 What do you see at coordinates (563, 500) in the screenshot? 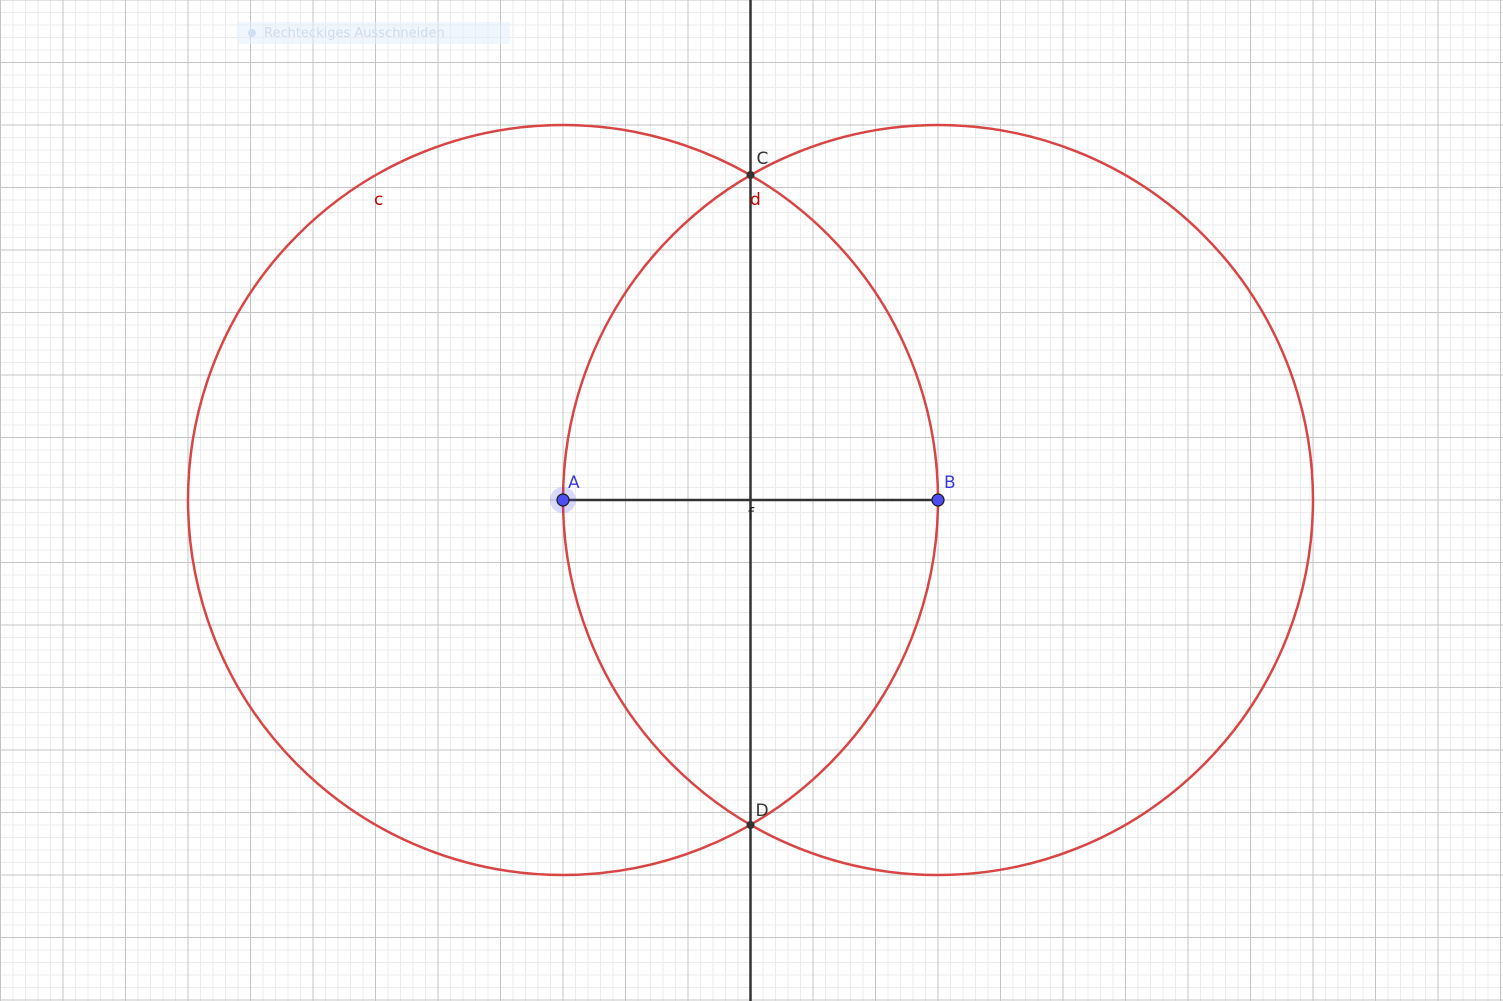
I see `point-a` at bounding box center [563, 500].